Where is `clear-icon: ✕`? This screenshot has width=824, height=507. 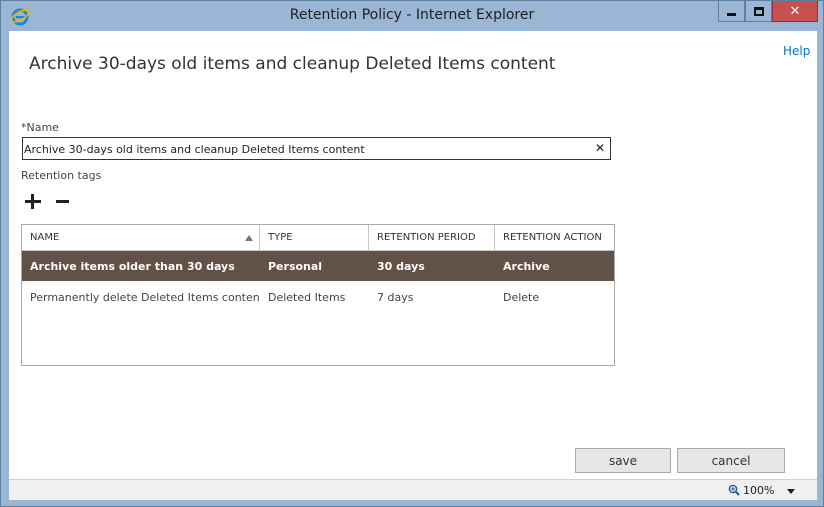 clear-icon: ✕ is located at coordinates (600, 148).